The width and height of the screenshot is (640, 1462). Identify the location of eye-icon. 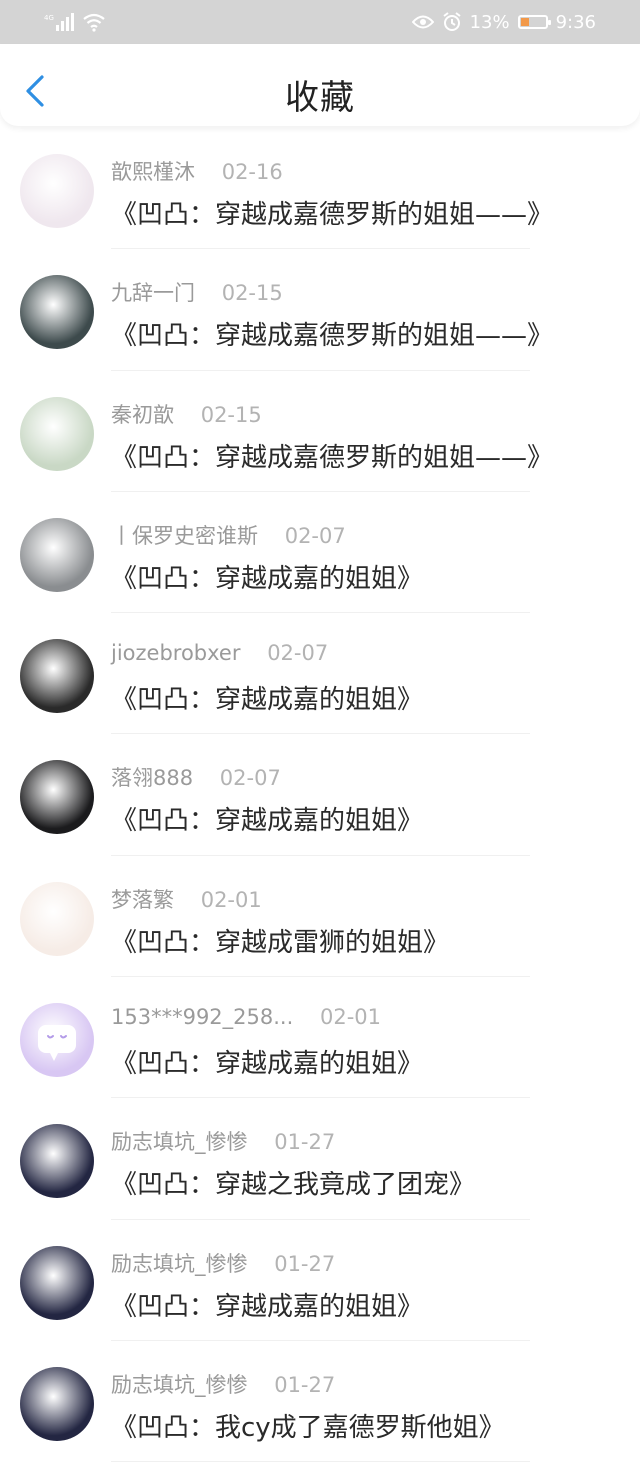
(422, 22).